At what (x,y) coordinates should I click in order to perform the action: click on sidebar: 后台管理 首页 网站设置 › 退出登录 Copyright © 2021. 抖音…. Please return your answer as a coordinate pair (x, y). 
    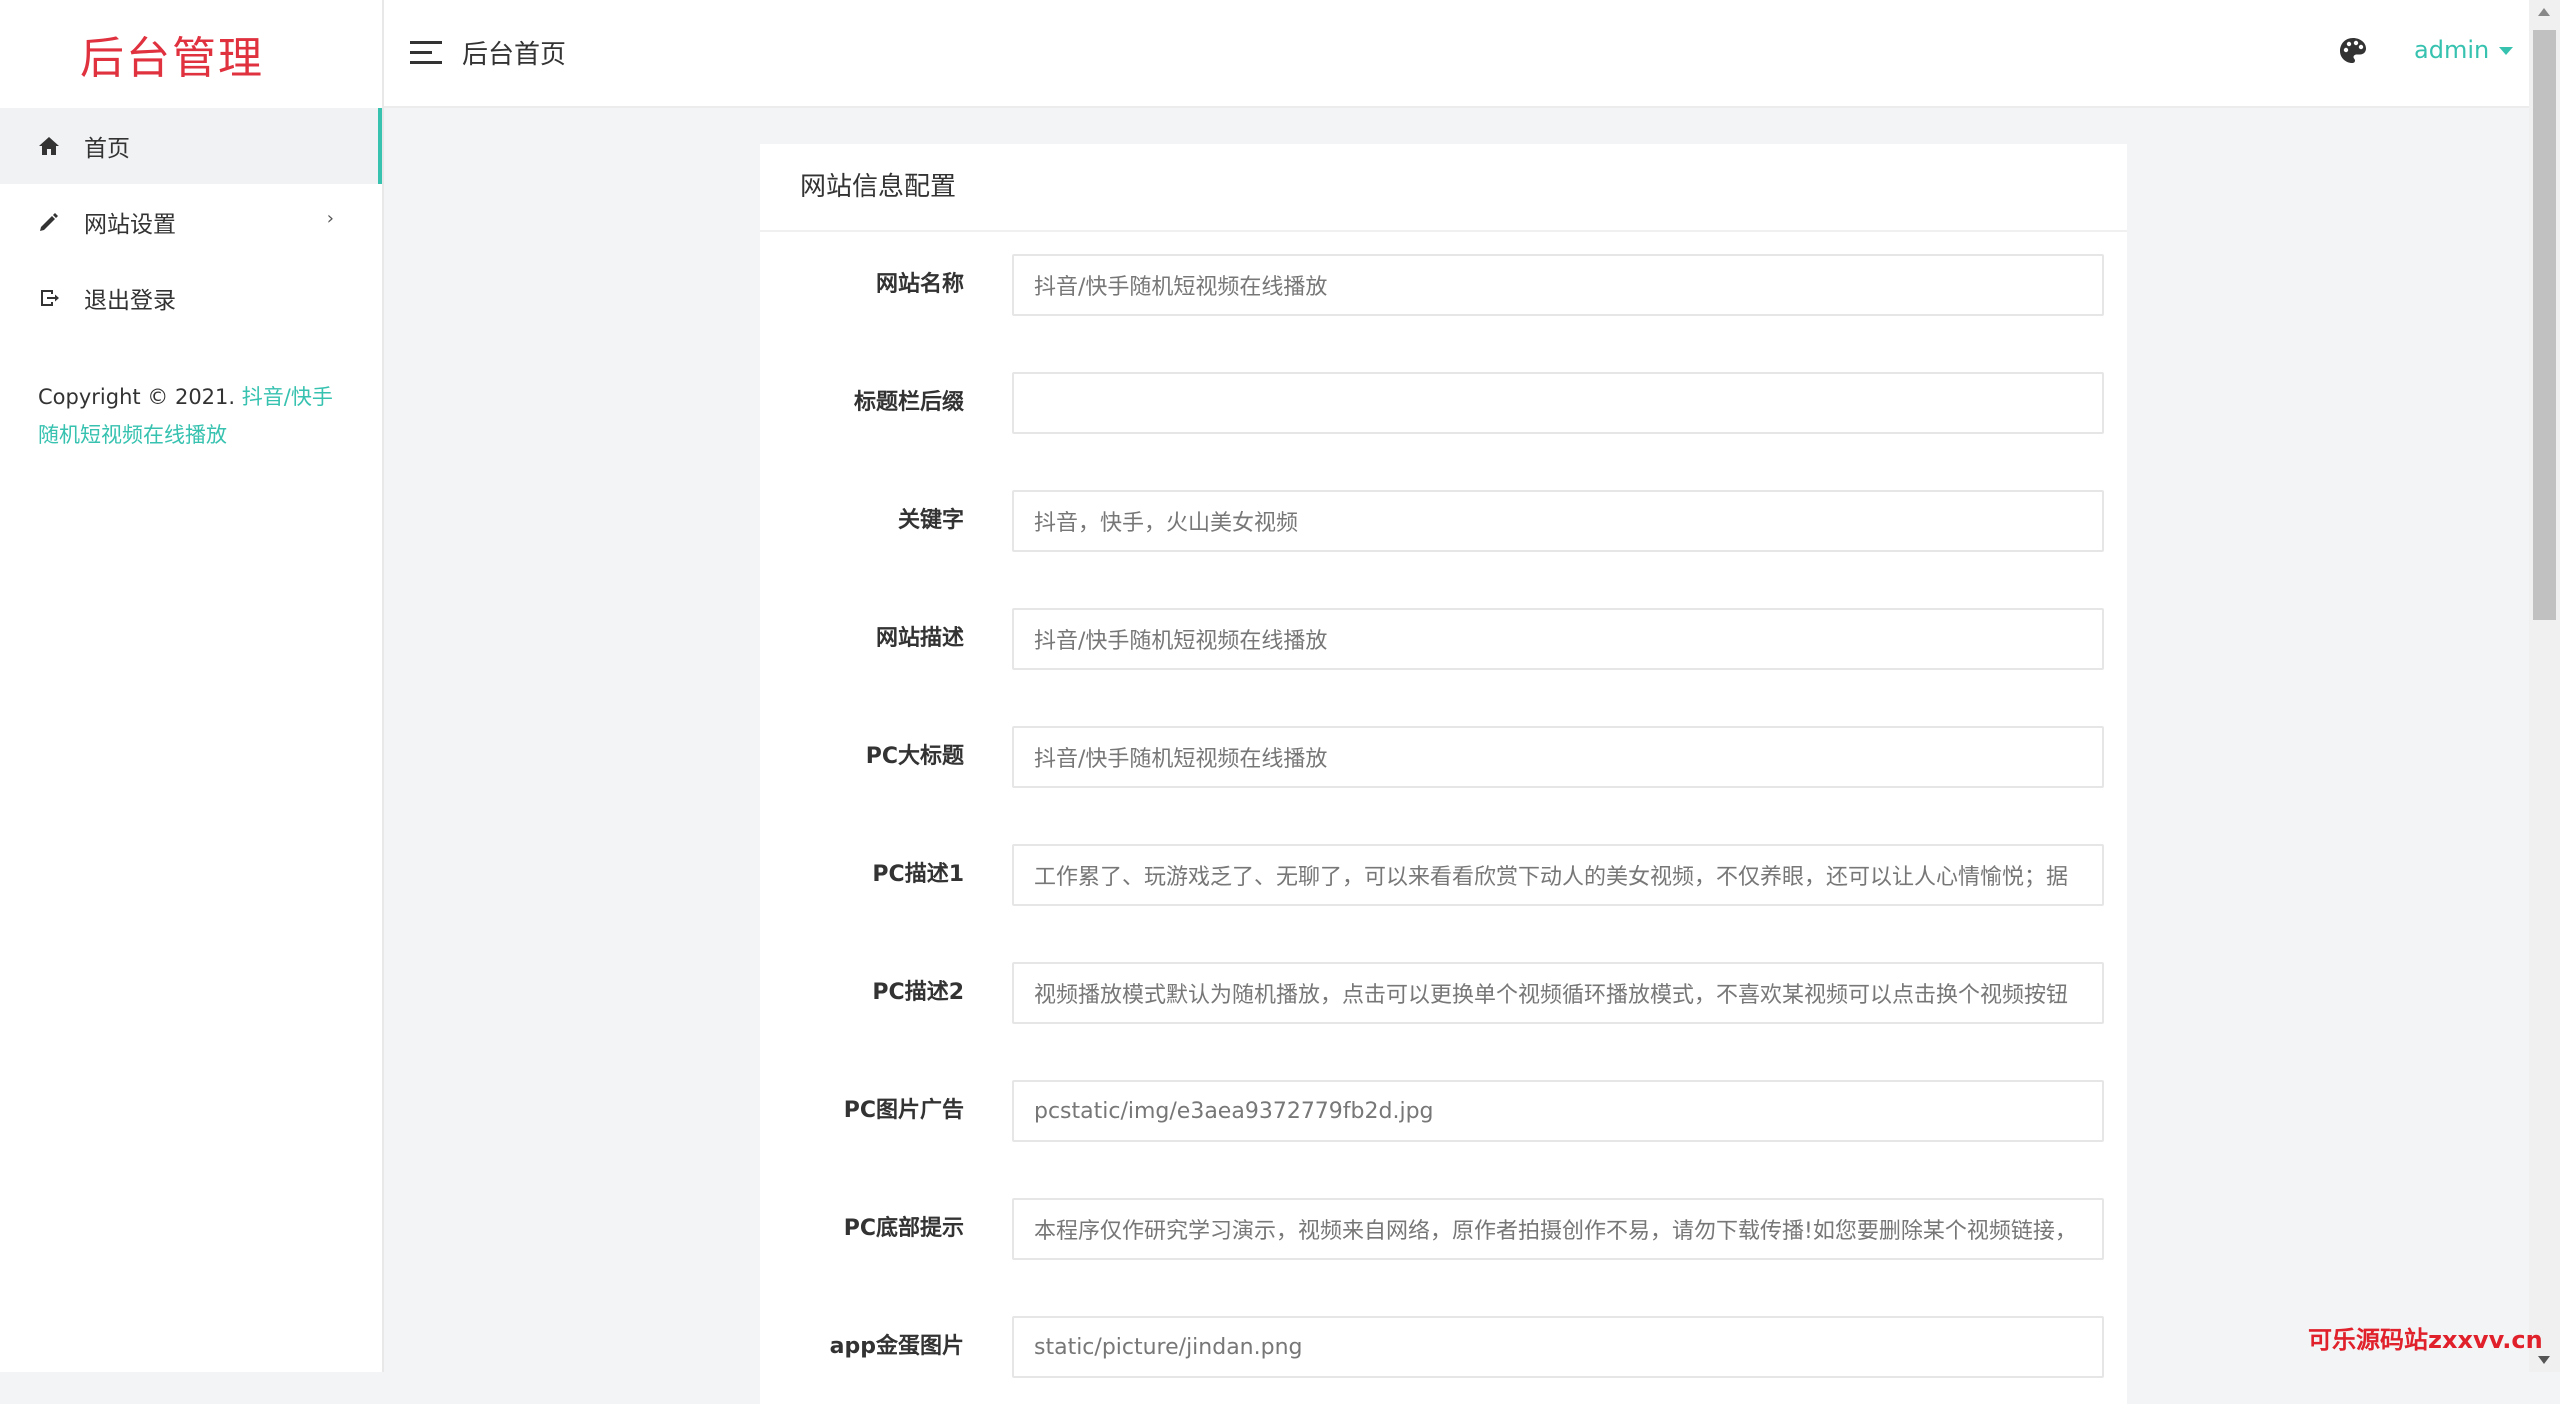
    Looking at the image, I should click on (192, 686).